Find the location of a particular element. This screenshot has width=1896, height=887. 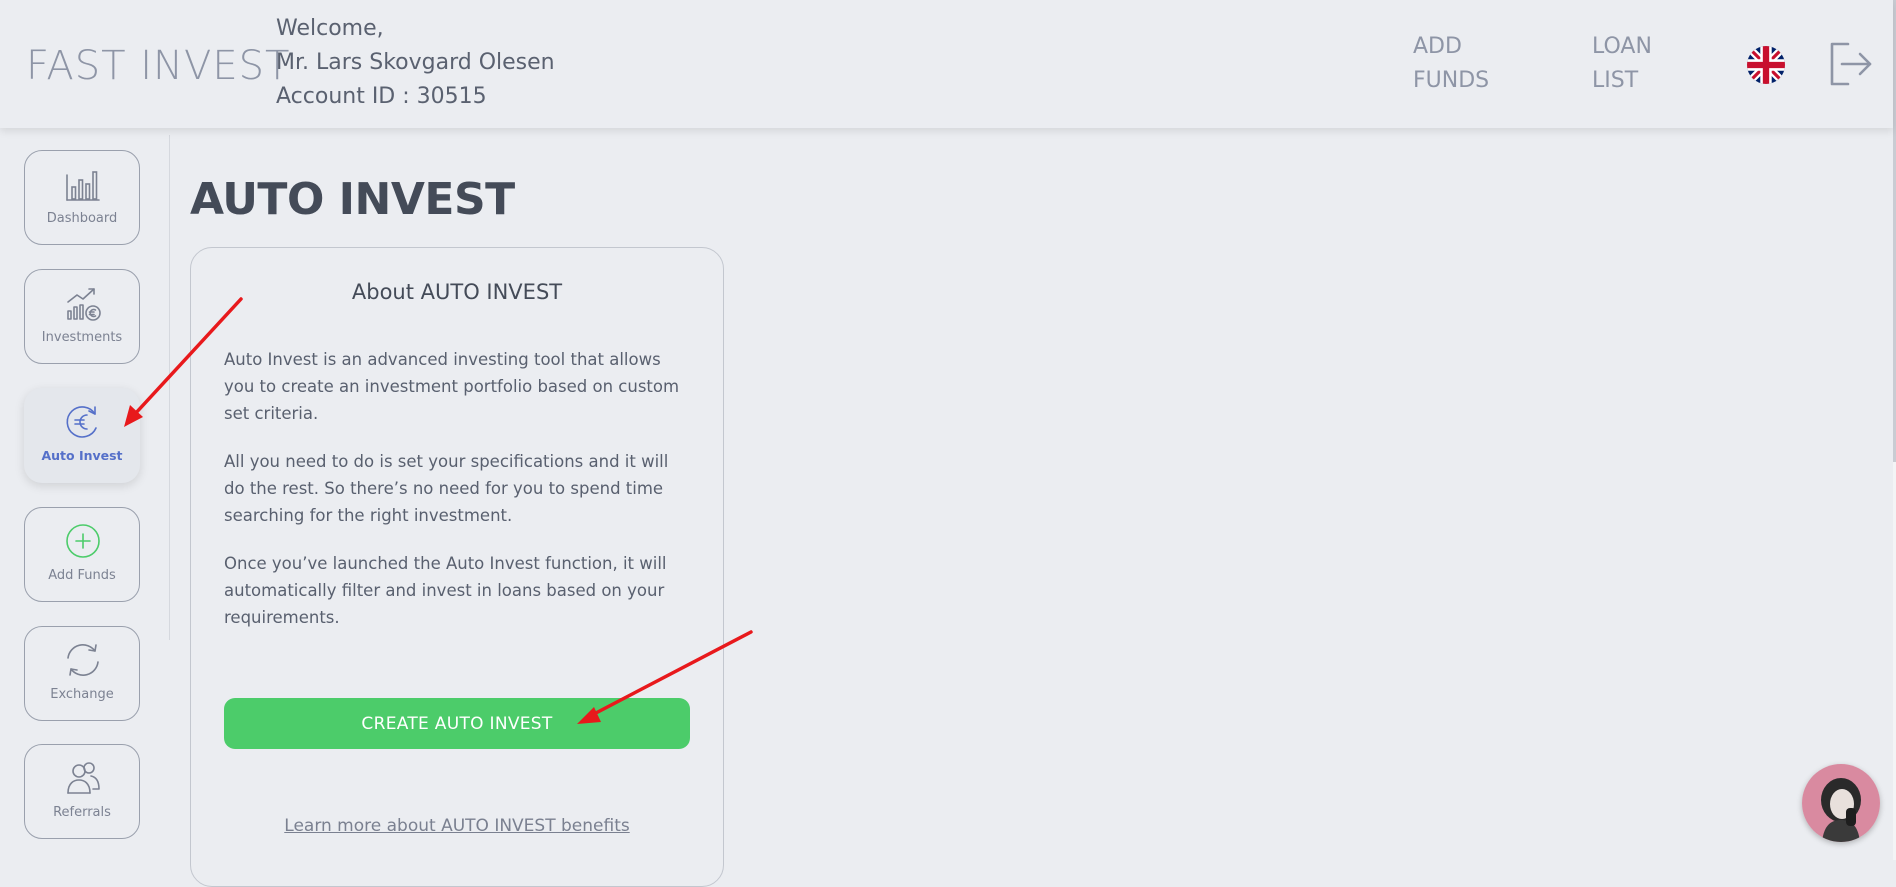

bar-chart-icon is located at coordinates (83, 186).